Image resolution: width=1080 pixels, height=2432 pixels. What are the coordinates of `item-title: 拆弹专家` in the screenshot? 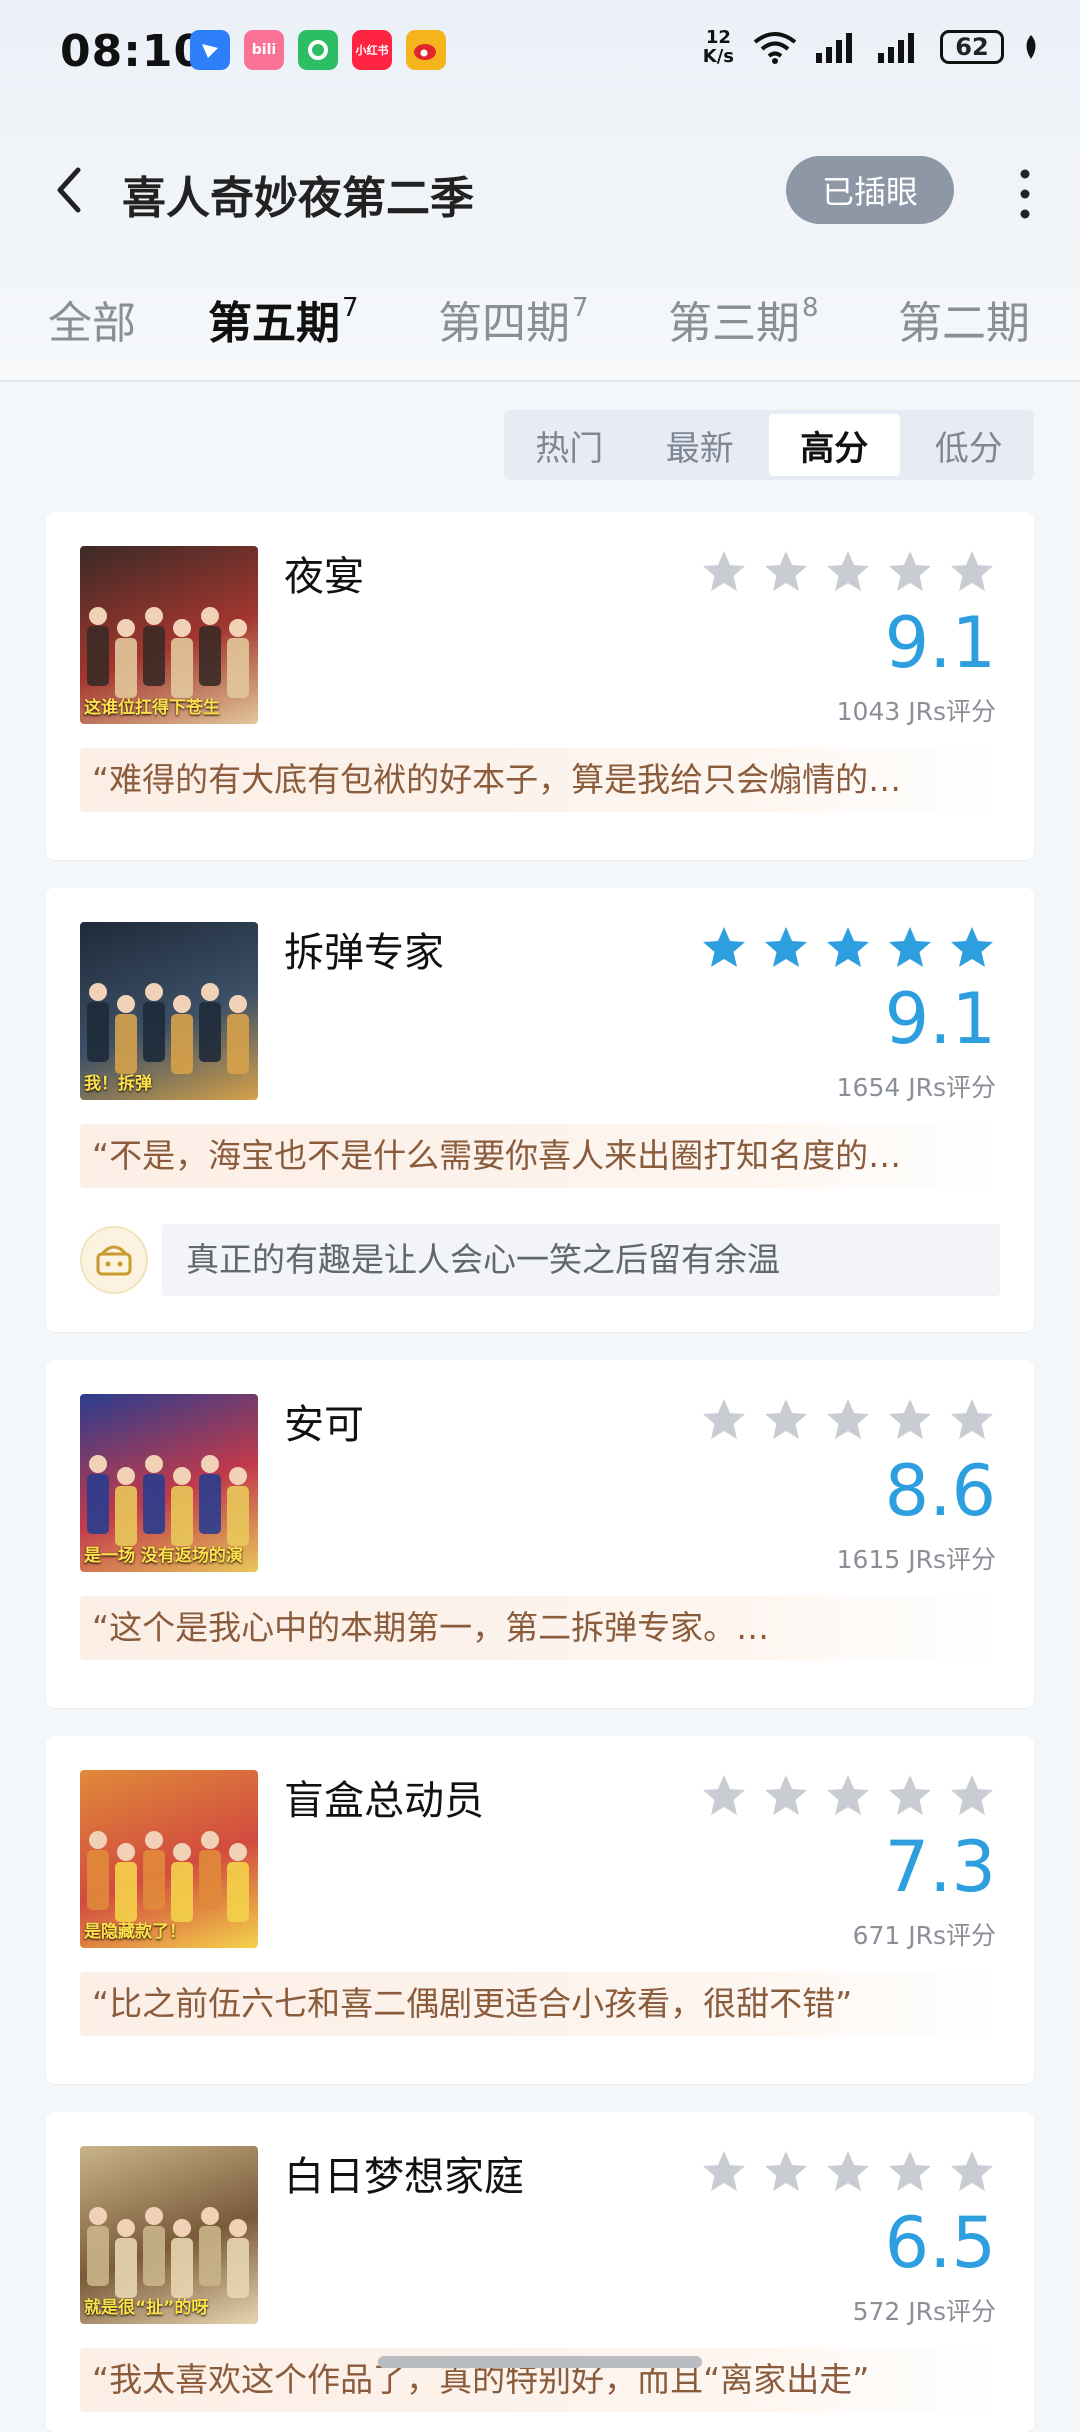 It's located at (364, 953).